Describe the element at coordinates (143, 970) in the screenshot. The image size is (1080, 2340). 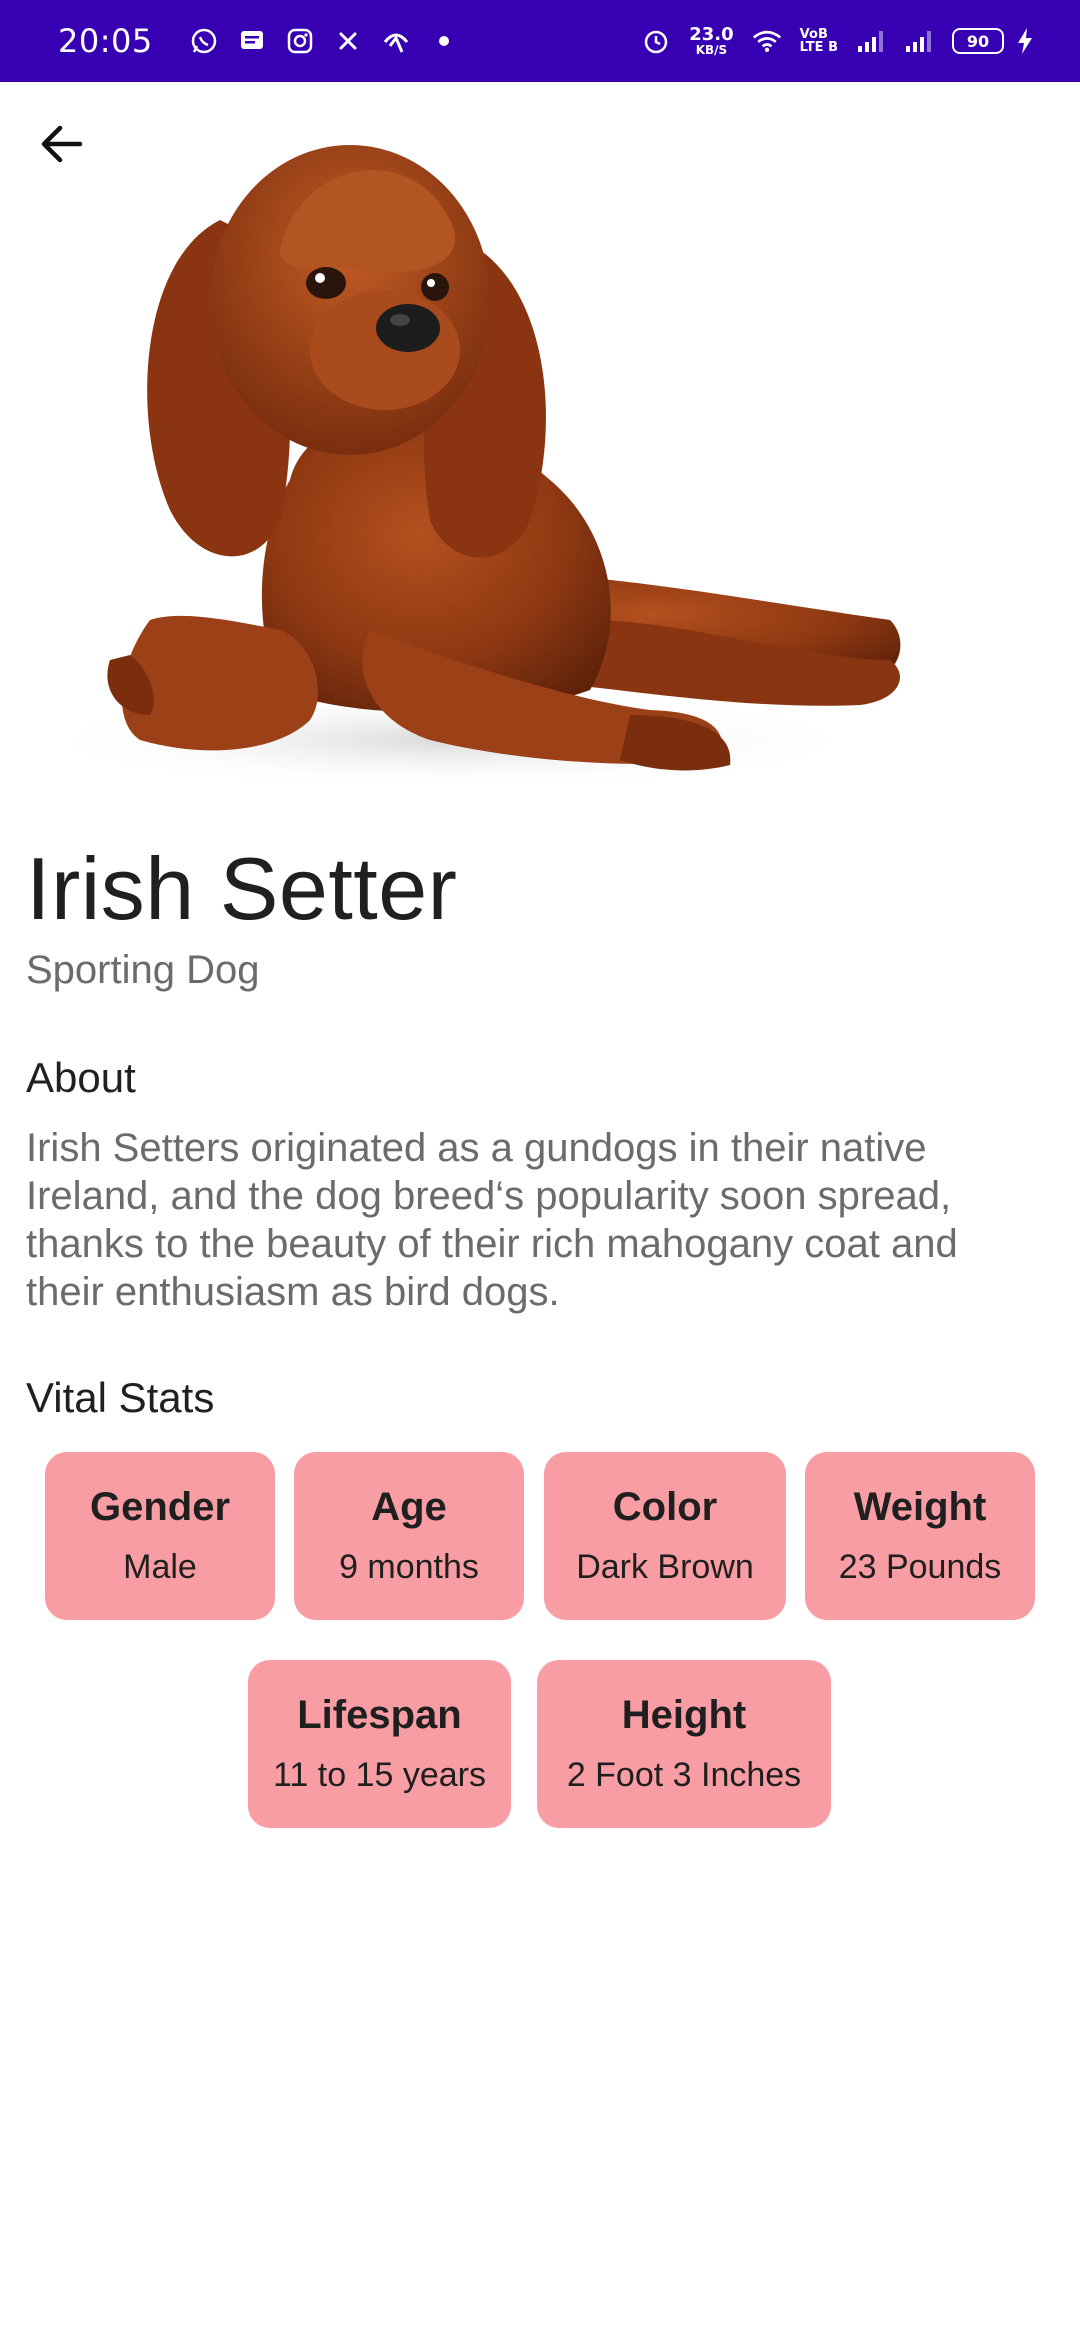
I see `breed-group: Sporting Dog` at that location.